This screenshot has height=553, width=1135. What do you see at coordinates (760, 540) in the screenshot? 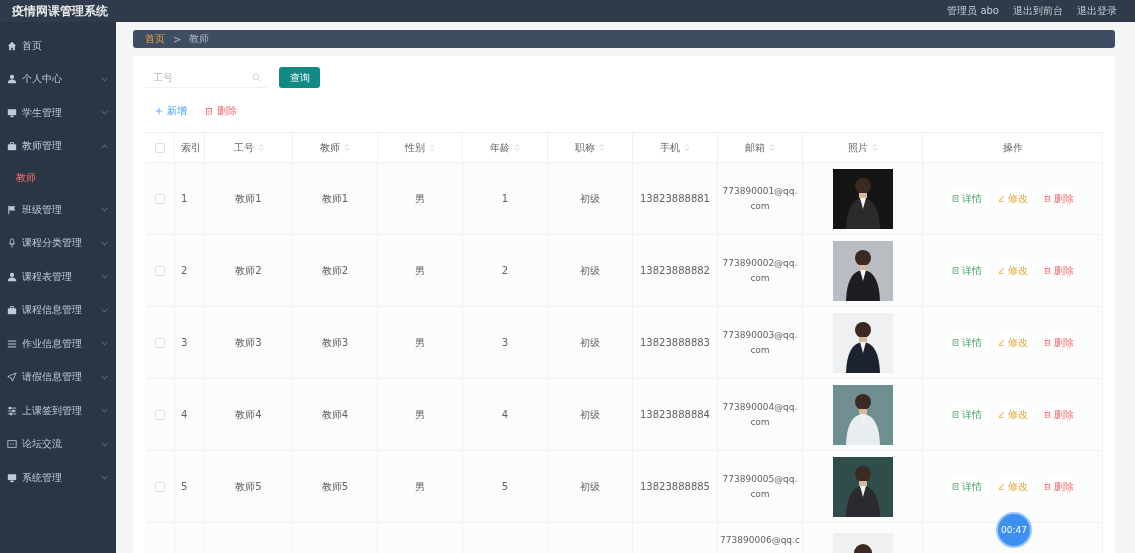
I see `table-cell-text: 773890006@qq.c` at bounding box center [760, 540].